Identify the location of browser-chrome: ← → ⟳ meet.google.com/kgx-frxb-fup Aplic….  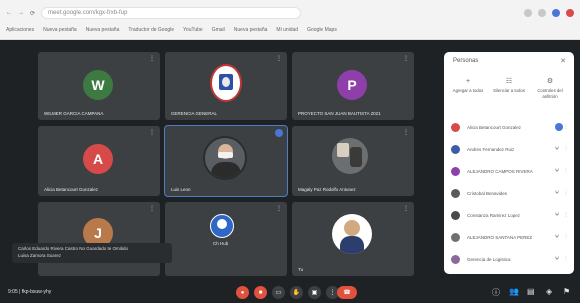
(290, 20).